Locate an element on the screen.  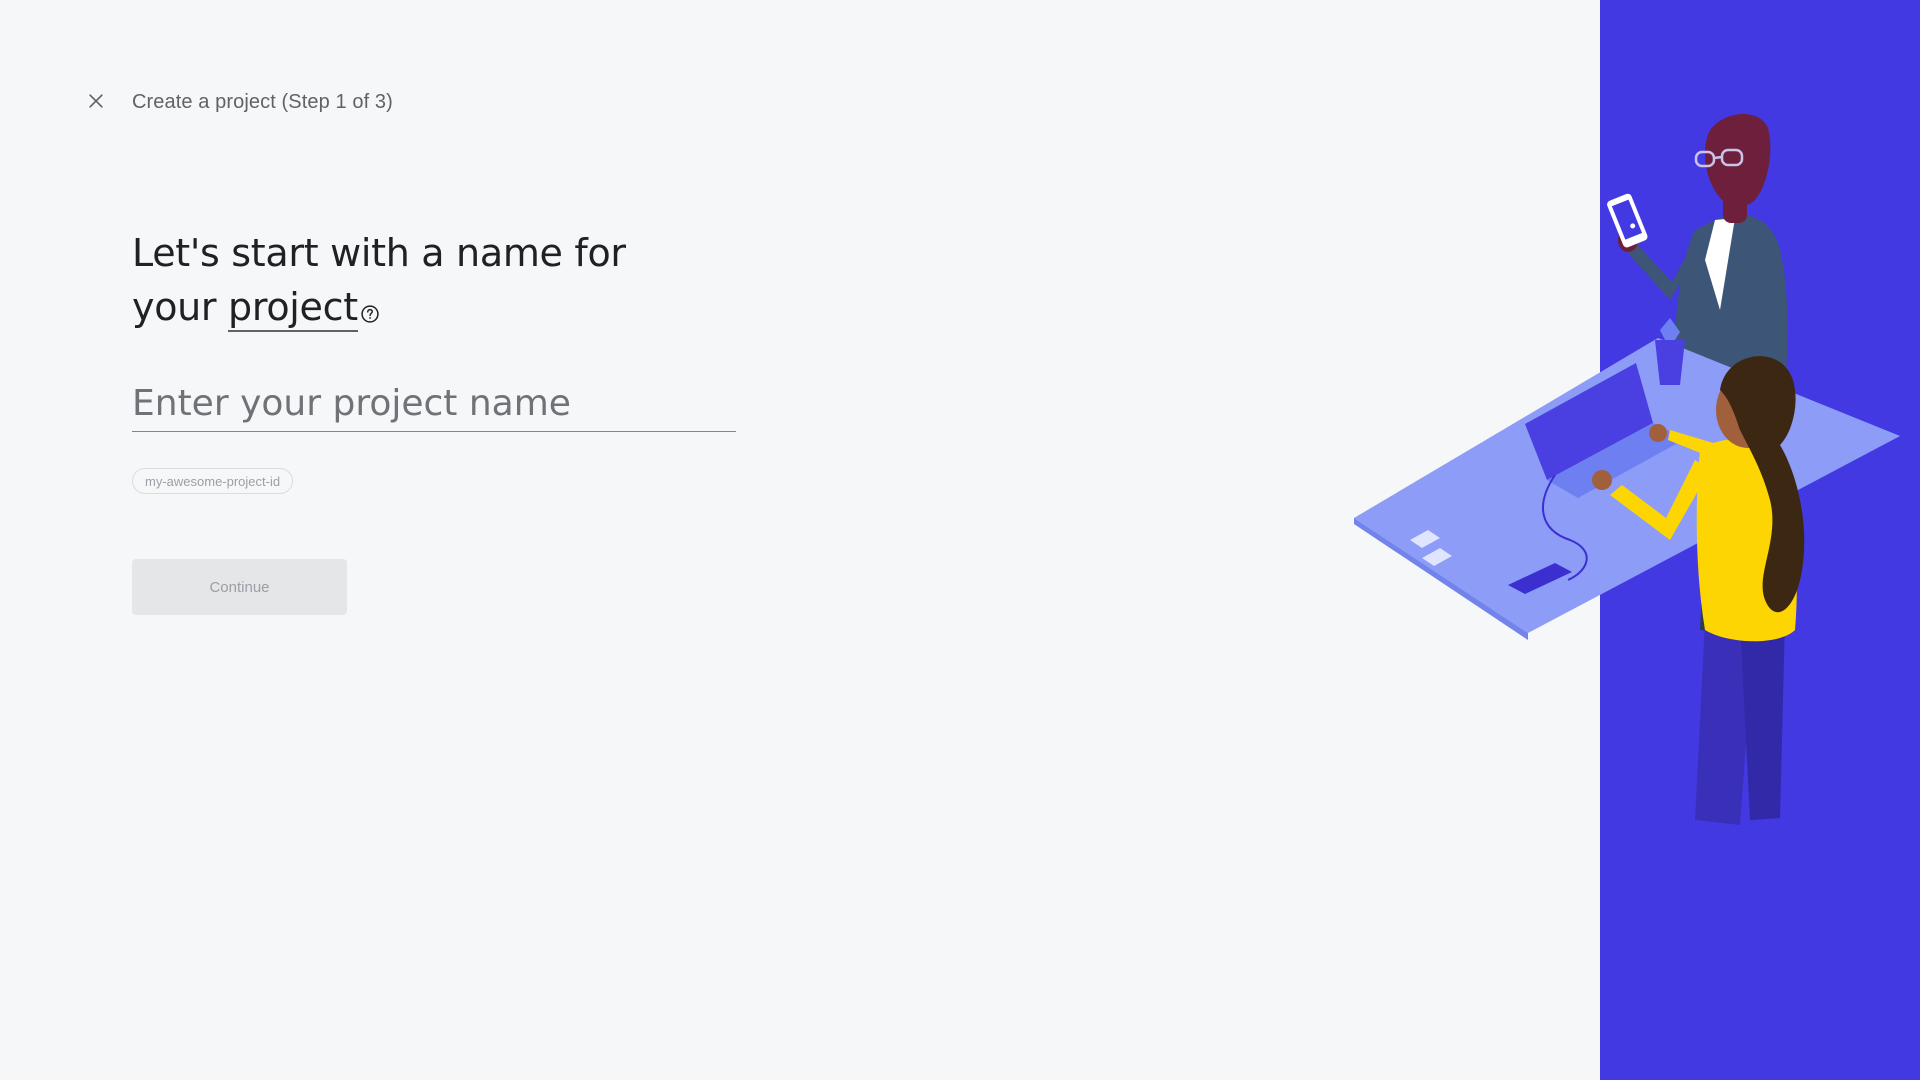
step-title: Create a project (Step 1 of 3) is located at coordinates (262, 102).